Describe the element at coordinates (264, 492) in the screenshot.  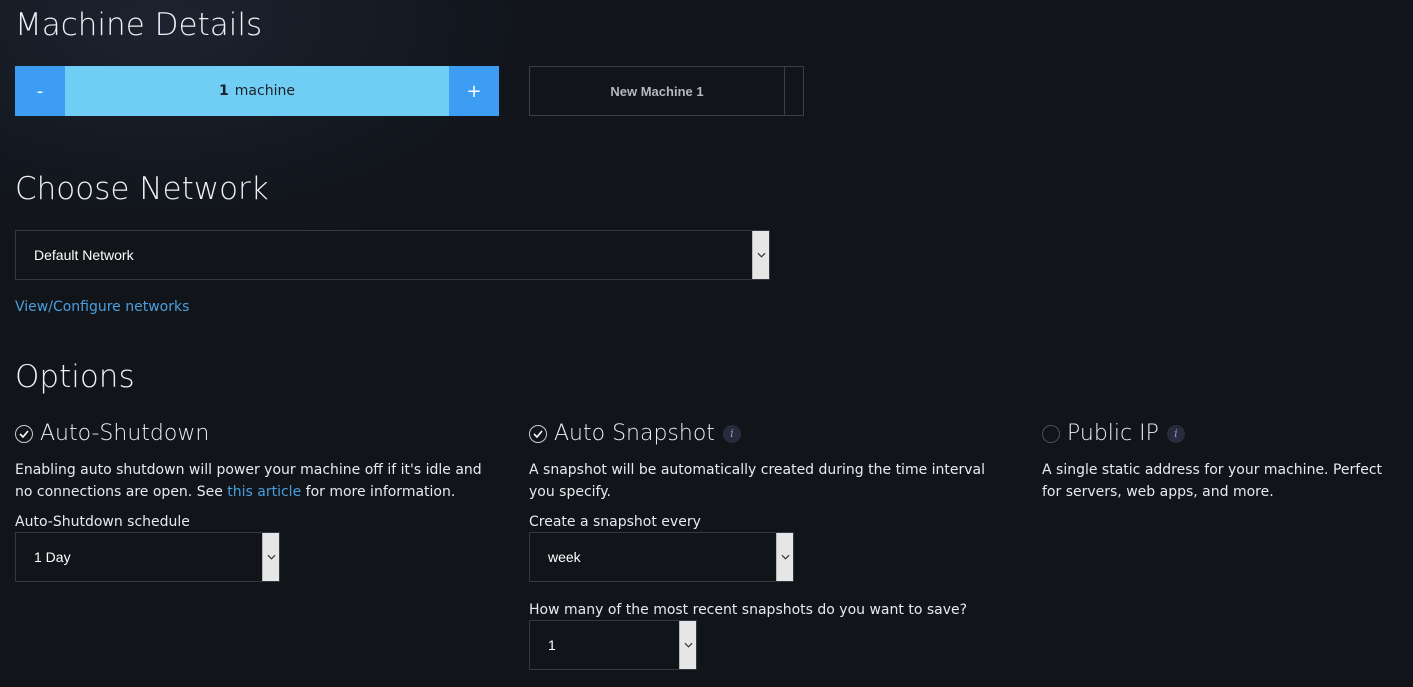
I see `auto-shutdown-article-link: this article` at that location.